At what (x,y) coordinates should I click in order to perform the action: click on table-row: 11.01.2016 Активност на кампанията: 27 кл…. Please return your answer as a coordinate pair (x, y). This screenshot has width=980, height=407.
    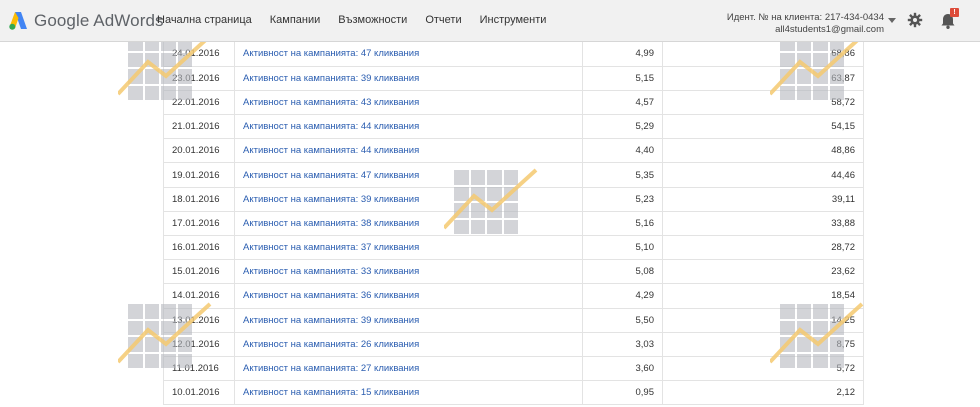
    Looking at the image, I should click on (513, 369).